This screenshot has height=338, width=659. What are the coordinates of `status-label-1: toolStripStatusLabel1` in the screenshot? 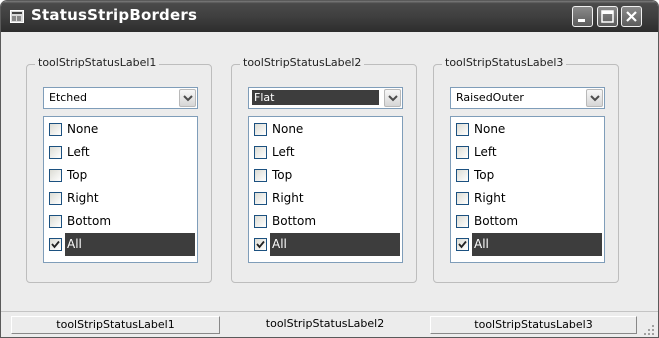 It's located at (115, 325).